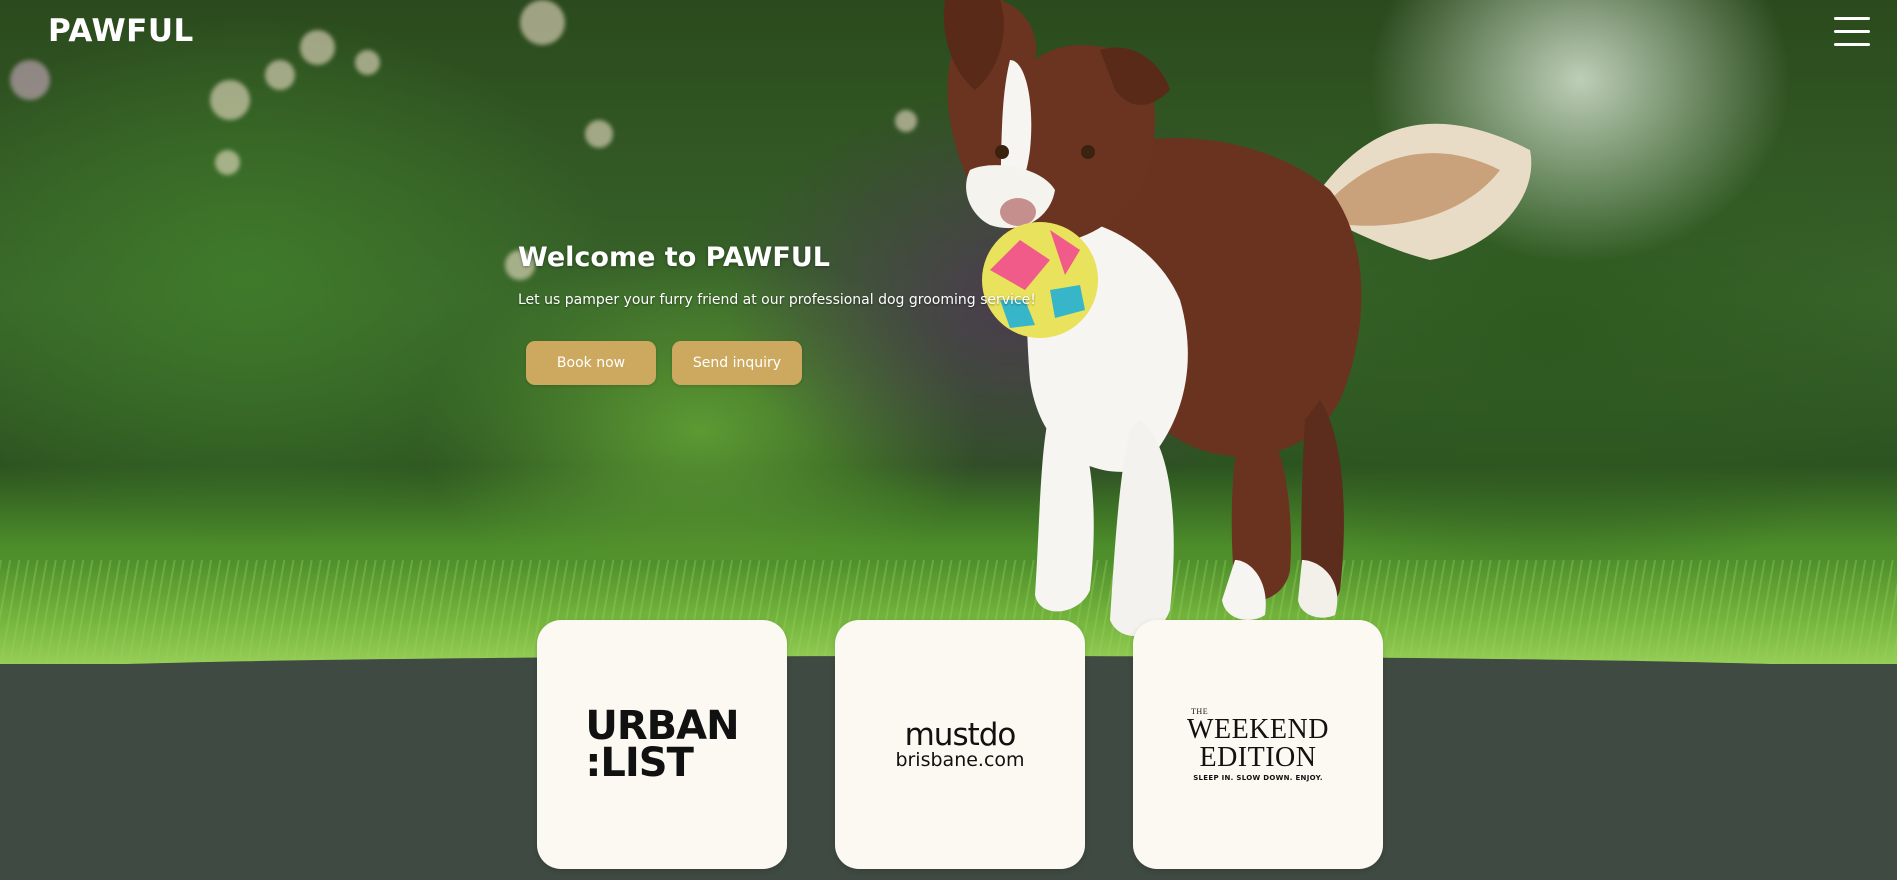 The image size is (1897, 880). Describe the element at coordinates (1258, 729) in the screenshot. I see `logo-text: WEEKEND` at that location.